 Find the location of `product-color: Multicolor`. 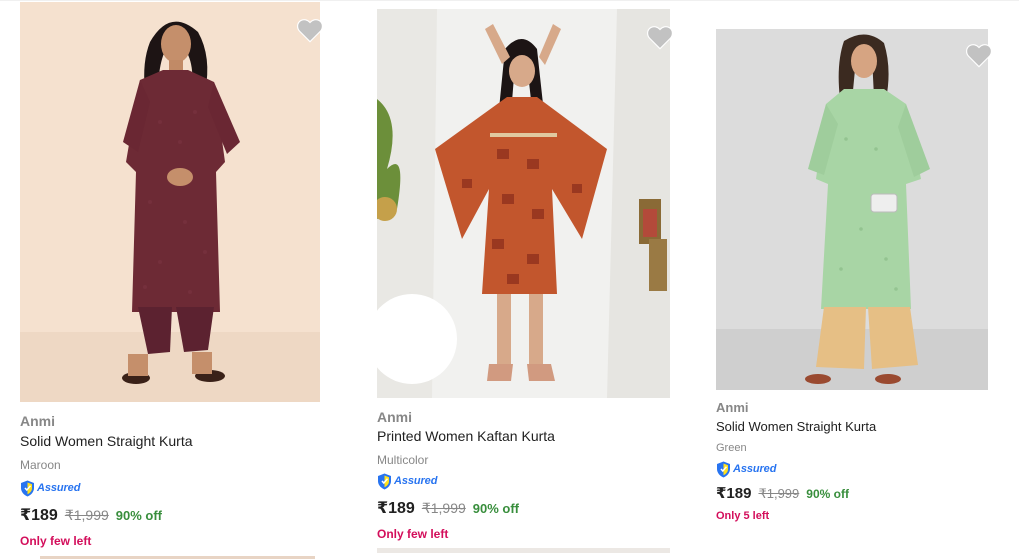

product-color: Multicolor is located at coordinates (403, 460).